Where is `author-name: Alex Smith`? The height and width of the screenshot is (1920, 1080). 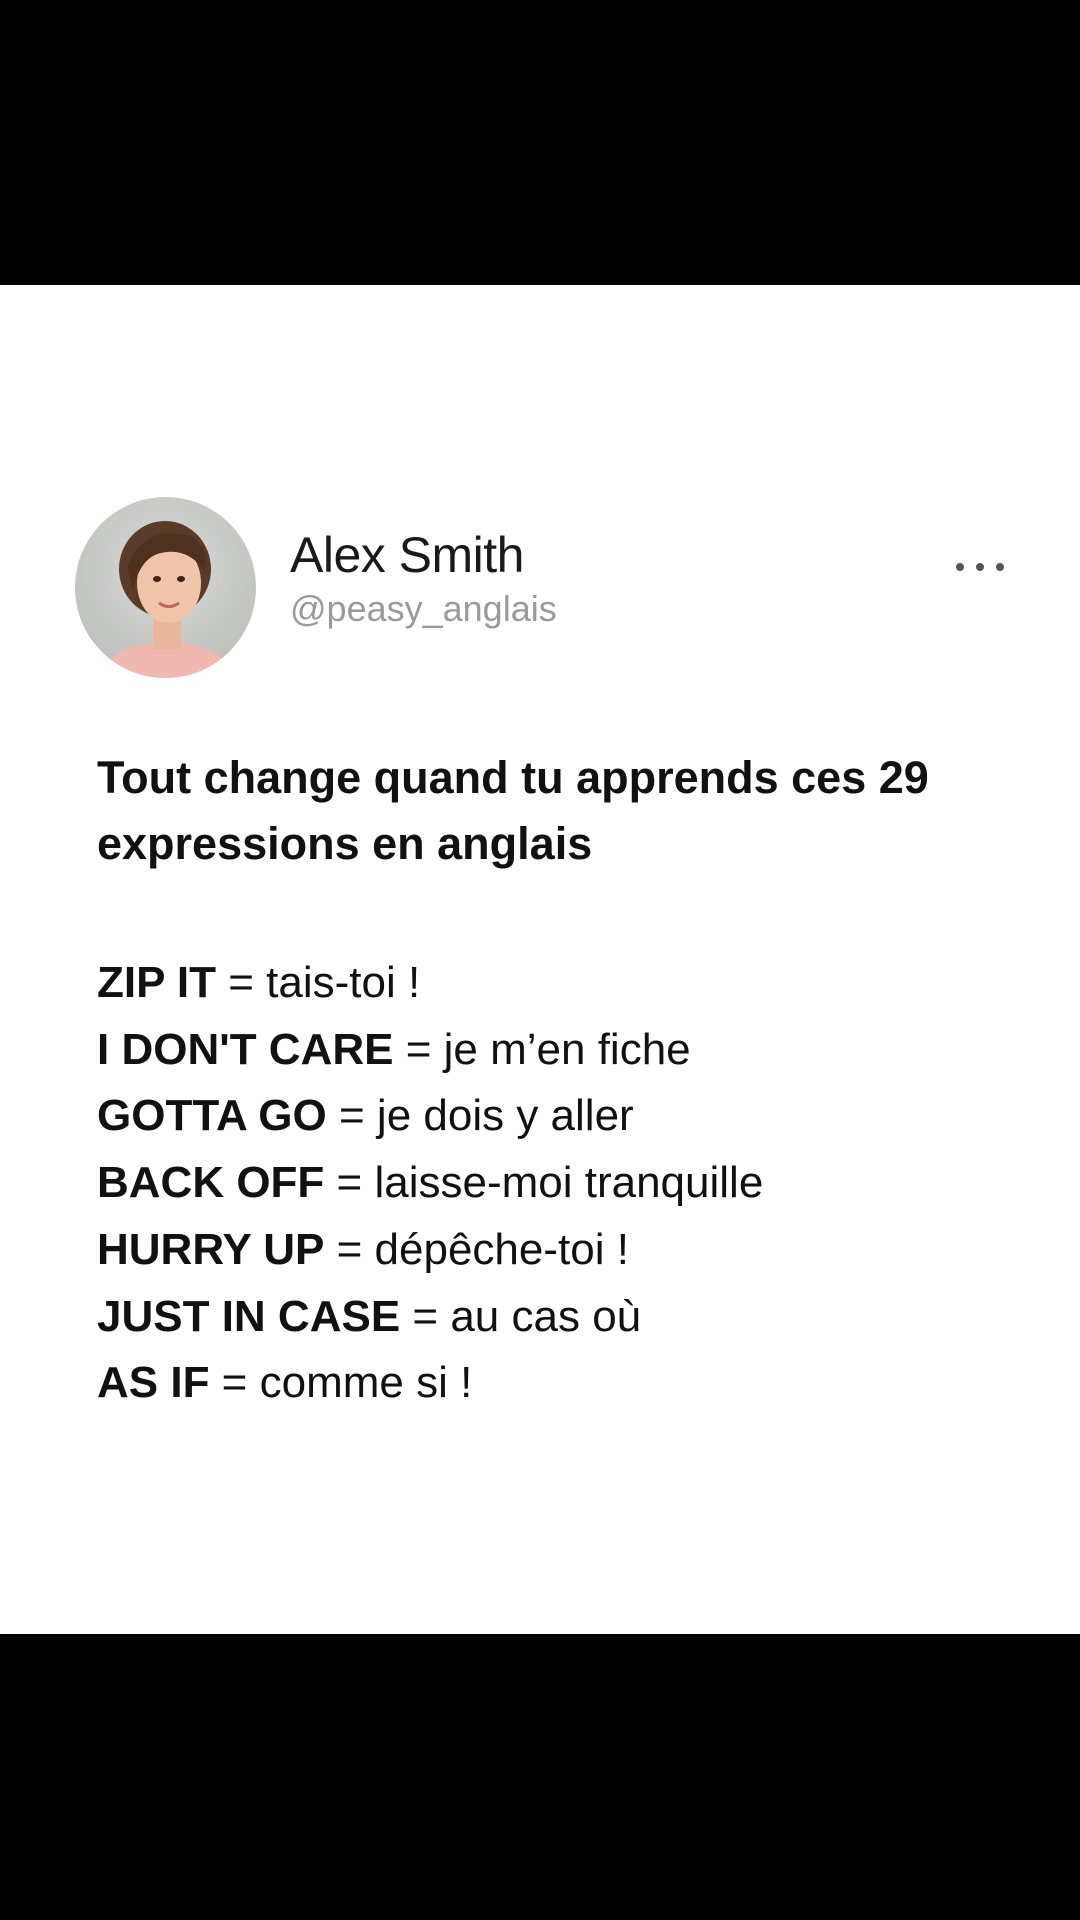 author-name: Alex Smith is located at coordinates (407, 555).